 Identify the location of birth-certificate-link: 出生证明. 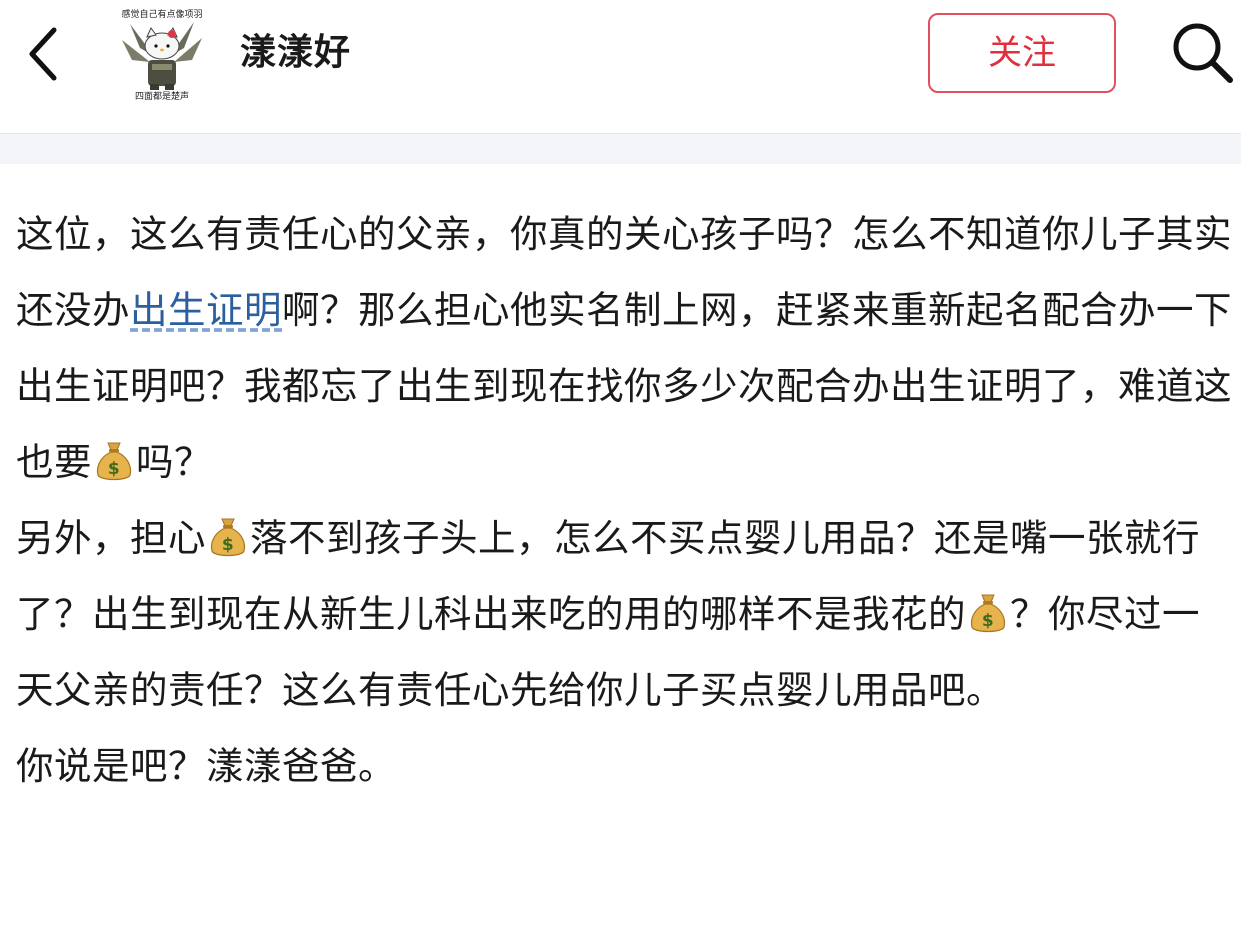
(206, 310).